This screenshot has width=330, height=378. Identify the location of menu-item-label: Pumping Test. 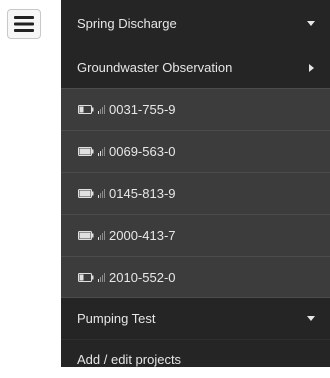
(116, 318).